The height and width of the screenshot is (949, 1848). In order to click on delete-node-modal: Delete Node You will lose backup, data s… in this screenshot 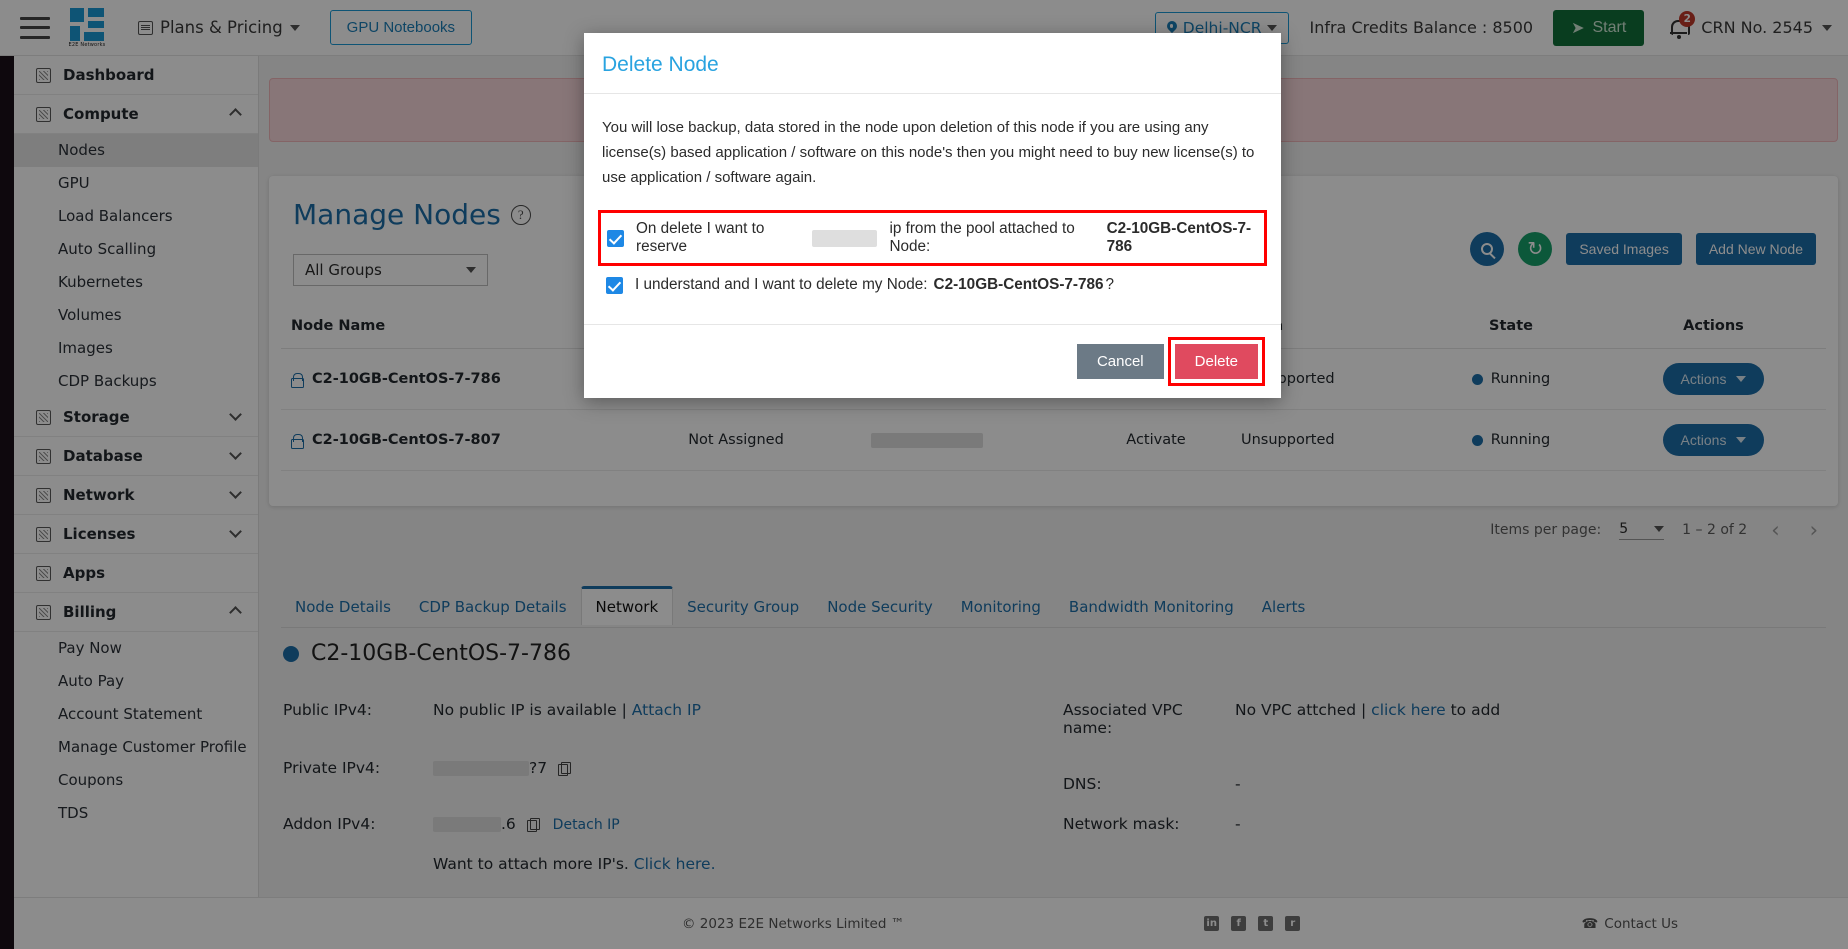, I will do `click(932, 216)`.